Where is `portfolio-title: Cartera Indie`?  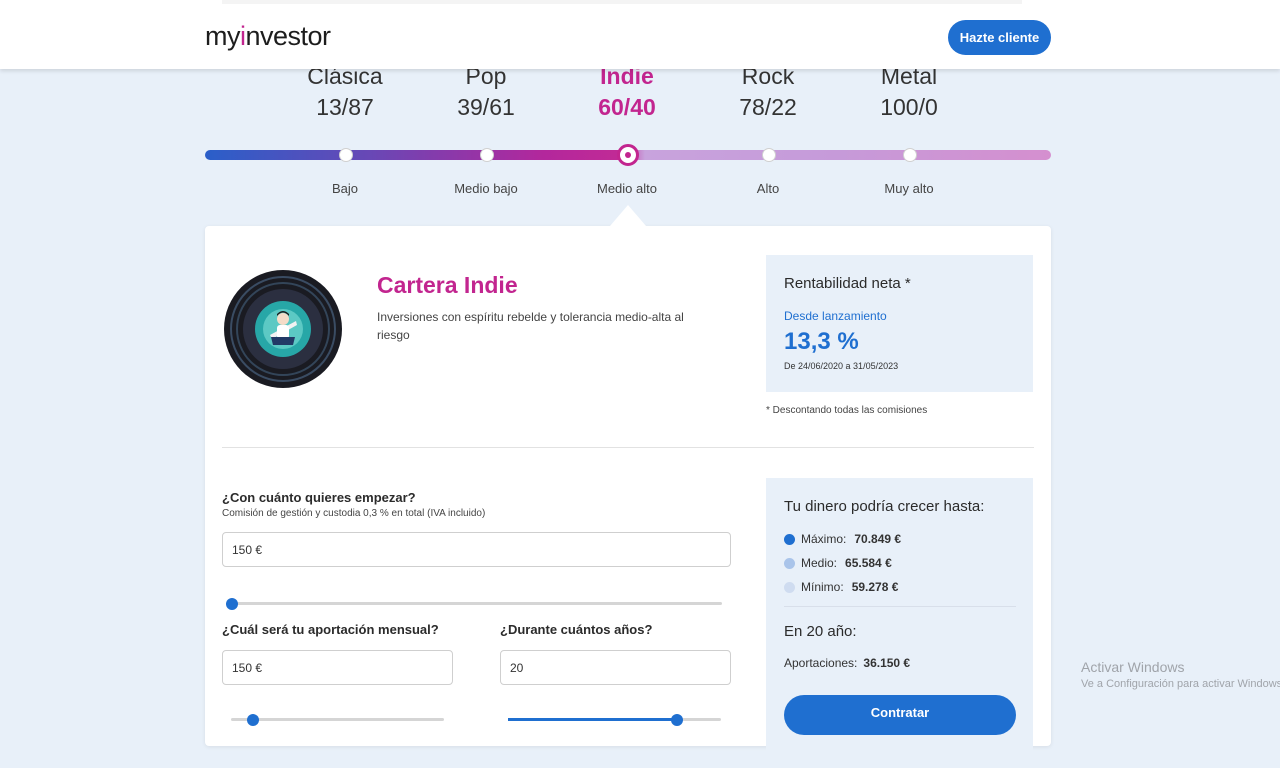
portfolio-title: Cartera Indie is located at coordinates (447, 285).